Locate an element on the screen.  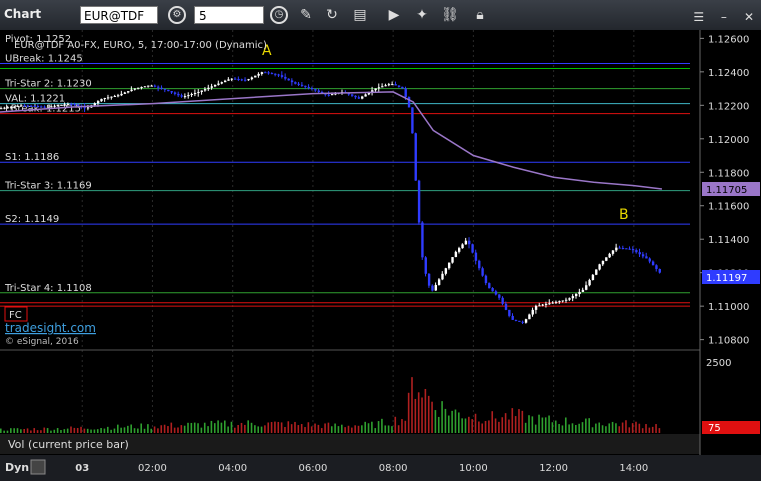
lock-icon: 🔒︎ is located at coordinates (480, 15).